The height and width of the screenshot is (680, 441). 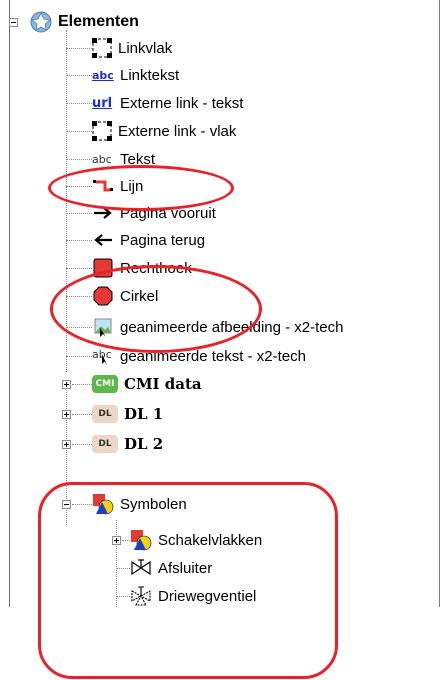 I want to click on tree-item-label: geanimeerde afbeelding - x2-tech, so click(x=232, y=327).